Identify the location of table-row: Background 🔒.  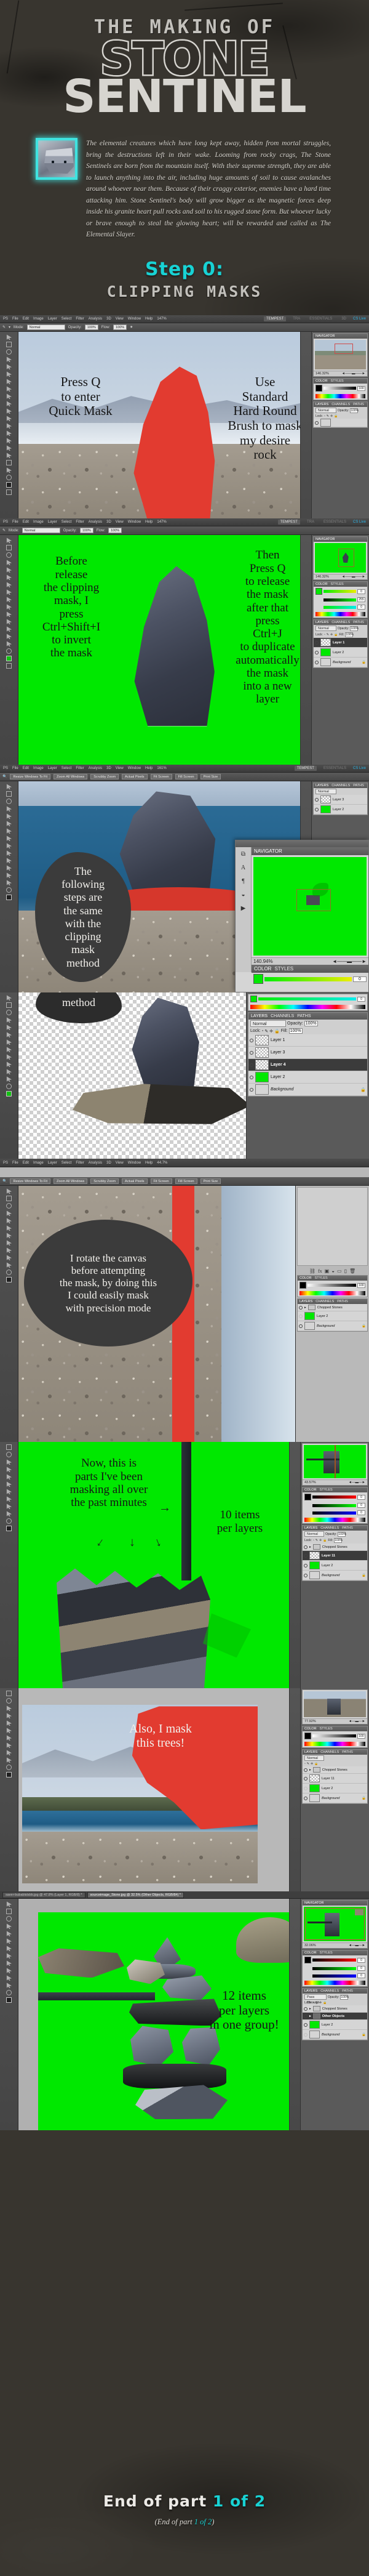
(340, 663).